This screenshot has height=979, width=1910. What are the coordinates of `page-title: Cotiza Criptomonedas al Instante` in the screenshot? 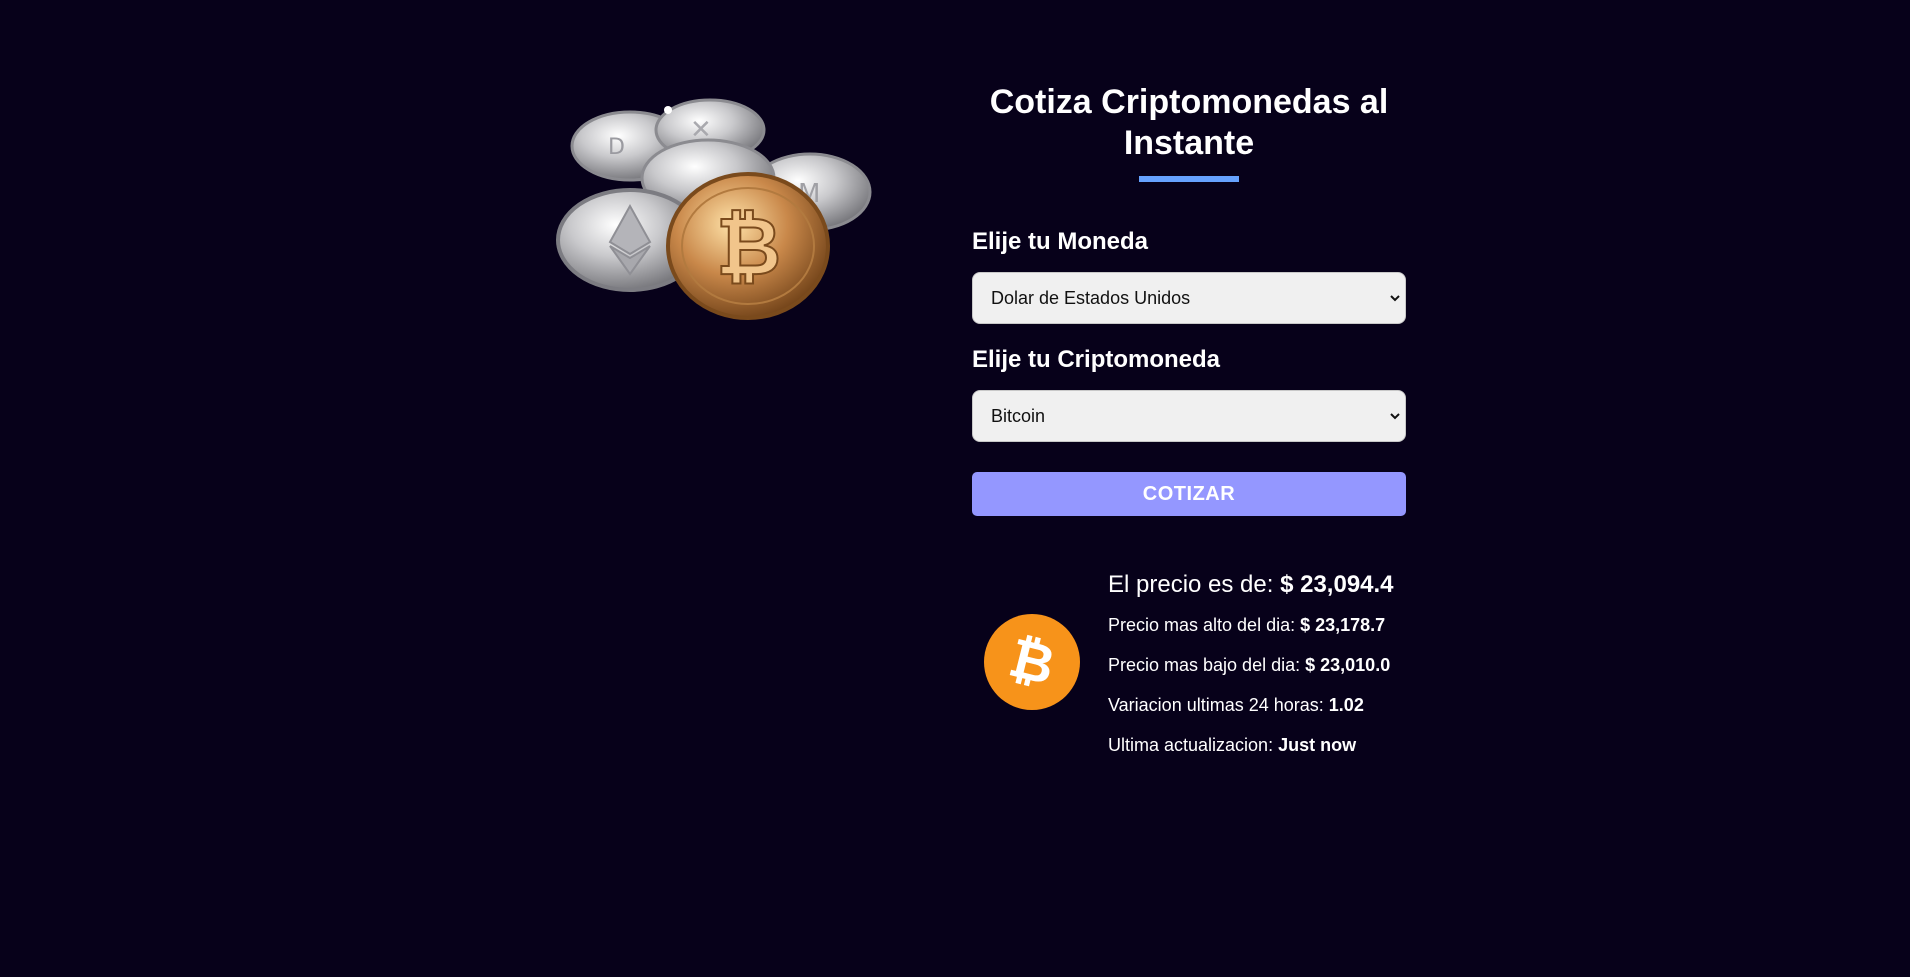 It's located at (1189, 122).